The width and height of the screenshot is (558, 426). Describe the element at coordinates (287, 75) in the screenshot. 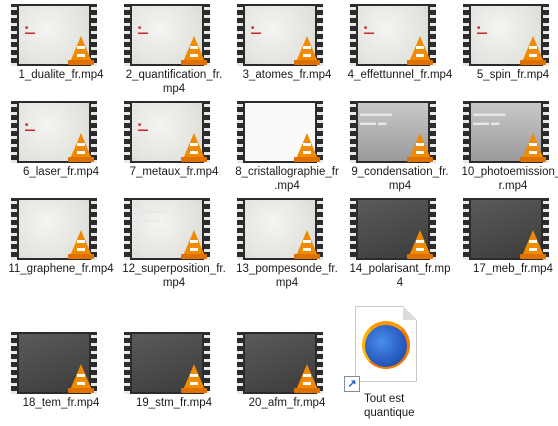

I see `file-label: 3_atomes_fr.mp4` at that location.